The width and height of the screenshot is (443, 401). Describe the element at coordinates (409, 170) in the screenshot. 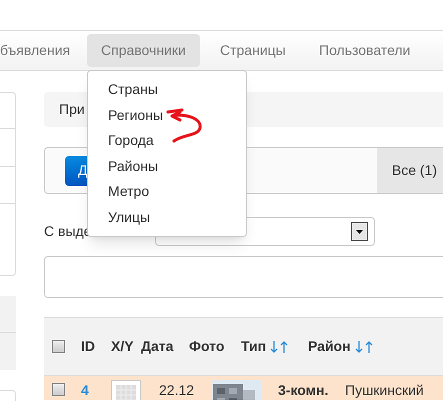

I see `filter-tab: Все (1)` at that location.